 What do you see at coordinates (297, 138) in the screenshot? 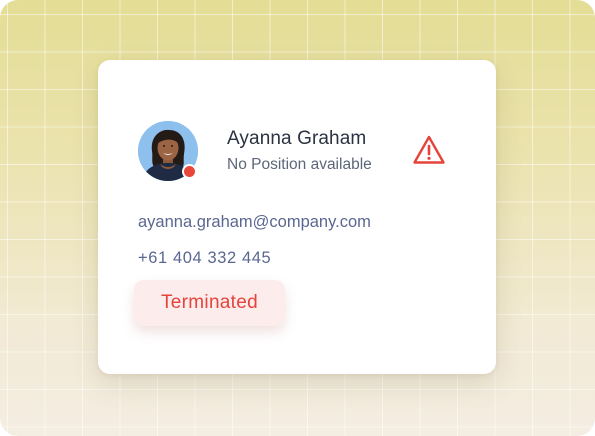
I see `employee-name: Ayanna Graham` at bounding box center [297, 138].